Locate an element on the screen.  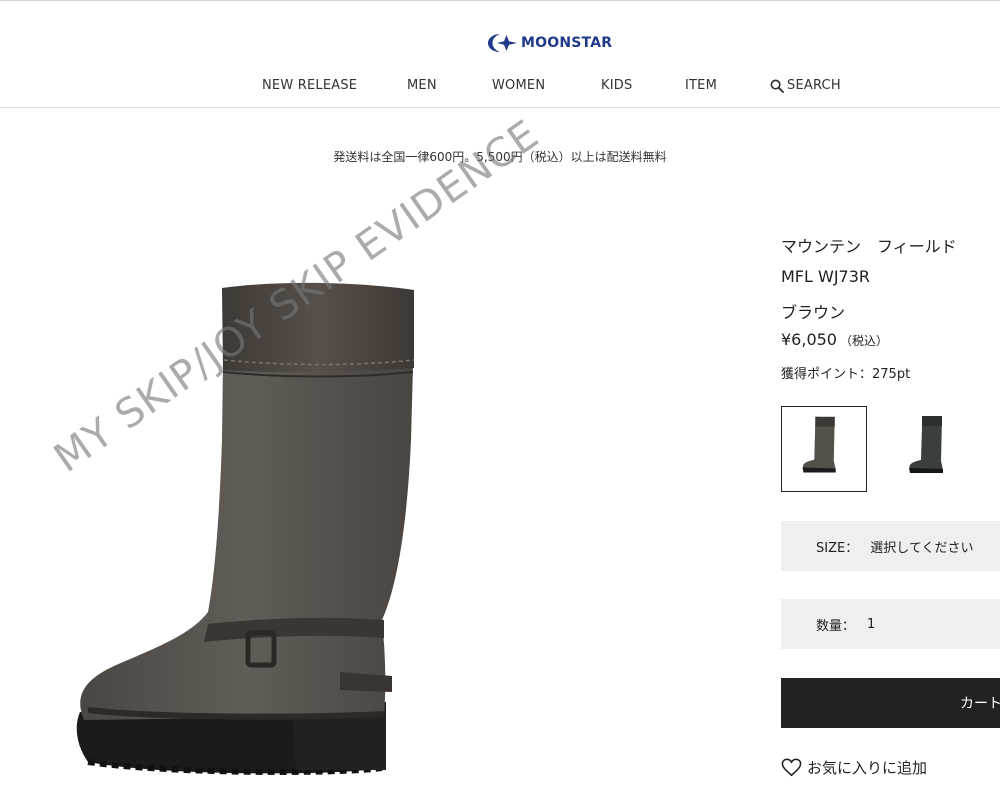
quantity-label: 数量： is located at coordinates (836, 626).